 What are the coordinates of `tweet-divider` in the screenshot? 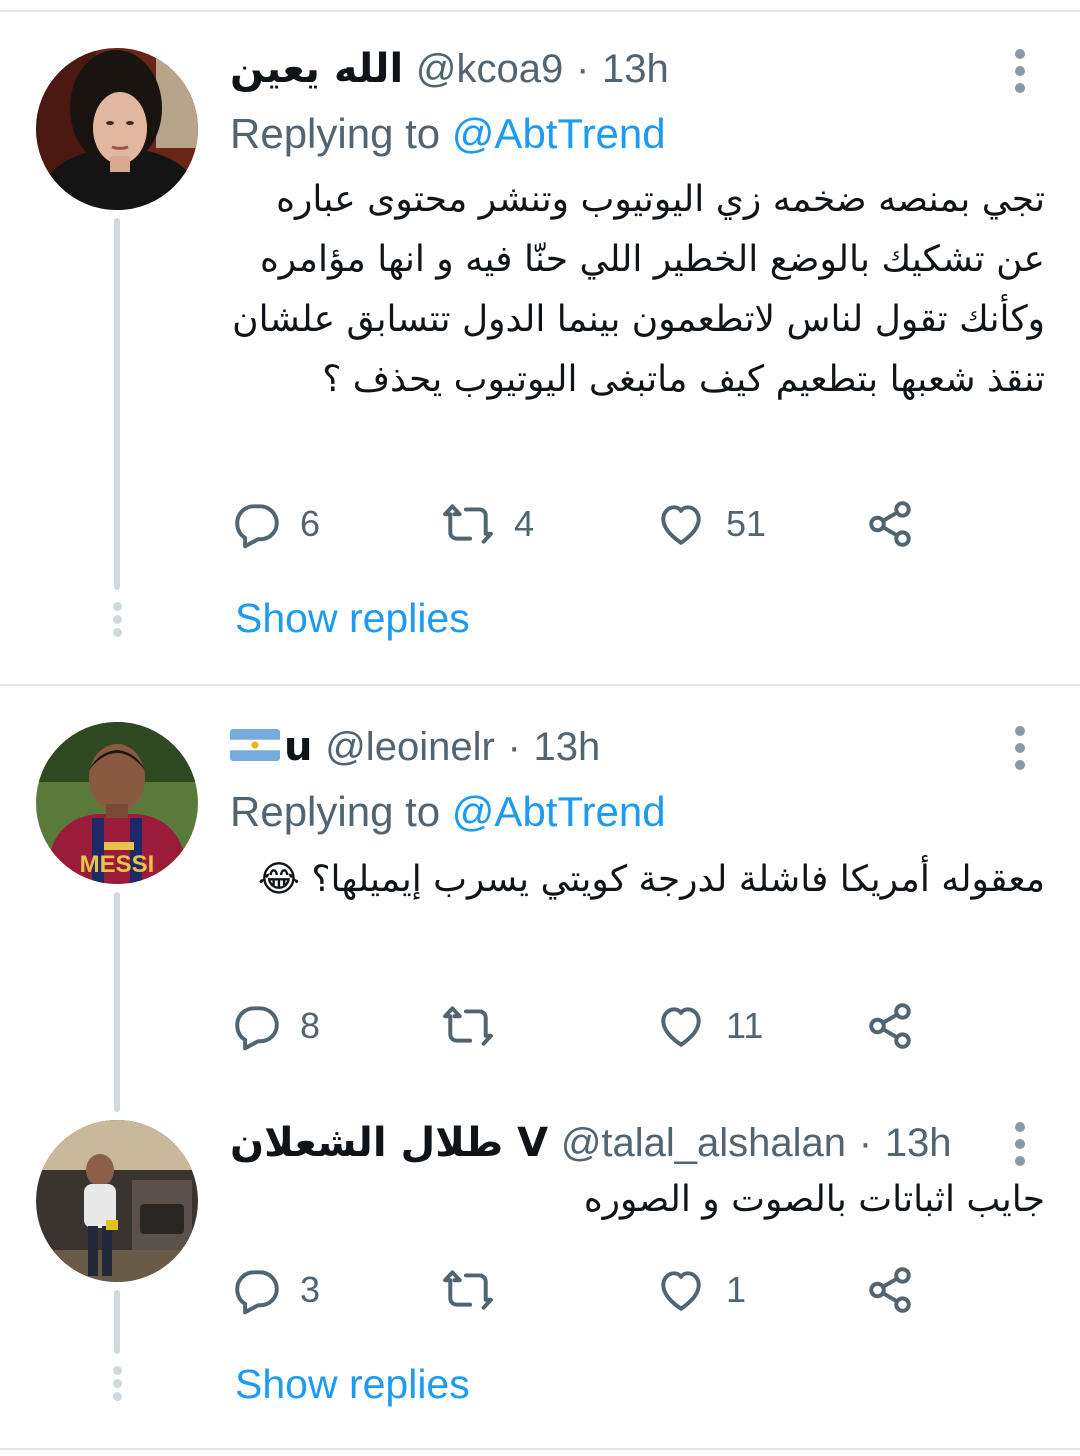 It's located at (540, 685).